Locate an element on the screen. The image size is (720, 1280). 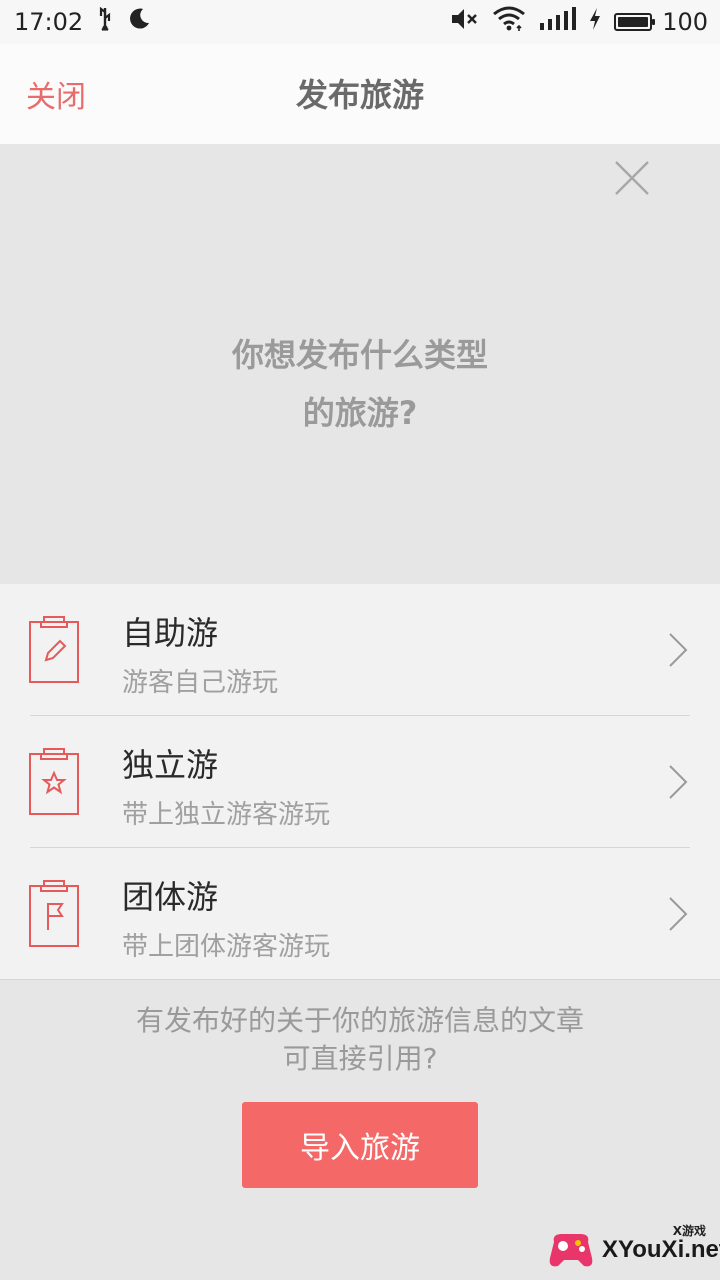
import-travel-button: 导入旅游 is located at coordinates (360, 1145).